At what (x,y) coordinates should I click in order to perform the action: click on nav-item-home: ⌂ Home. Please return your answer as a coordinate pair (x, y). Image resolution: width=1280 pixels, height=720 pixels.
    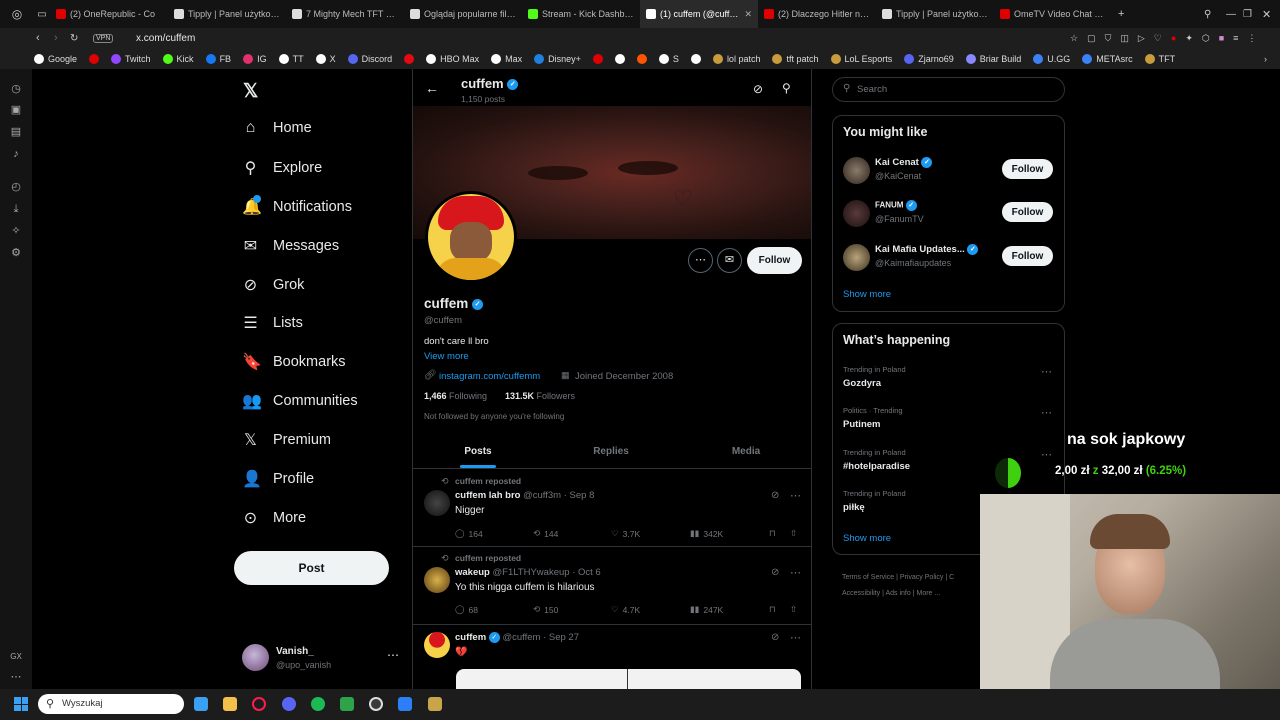
    Looking at the image, I should click on (277, 128).